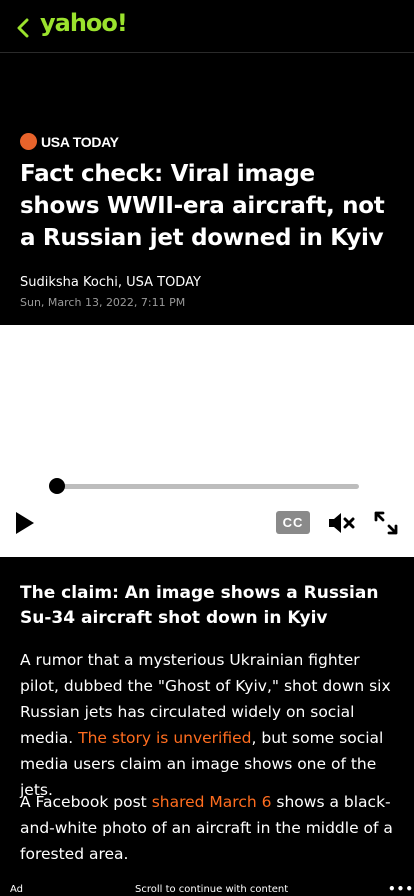  I want to click on play-button, so click(25, 523).